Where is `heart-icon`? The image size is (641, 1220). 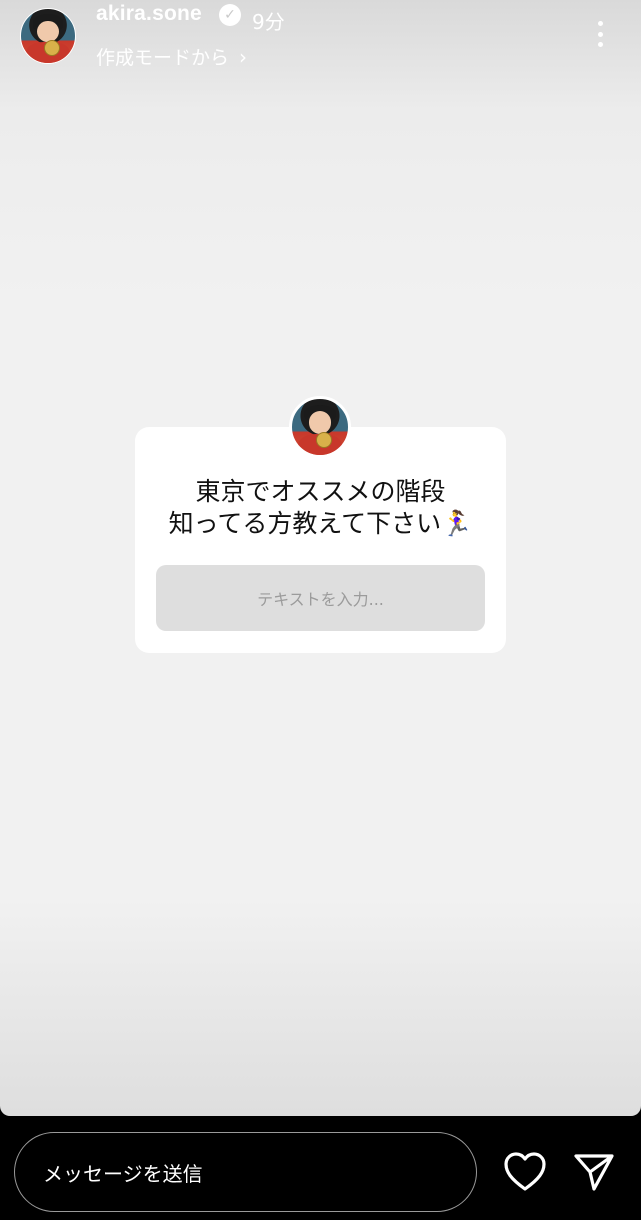
heart-icon is located at coordinates (525, 1172).